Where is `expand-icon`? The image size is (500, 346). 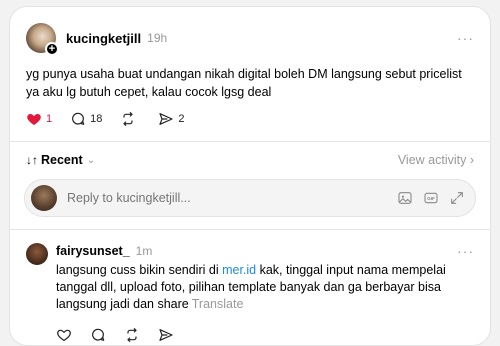 expand-icon is located at coordinates (457, 198).